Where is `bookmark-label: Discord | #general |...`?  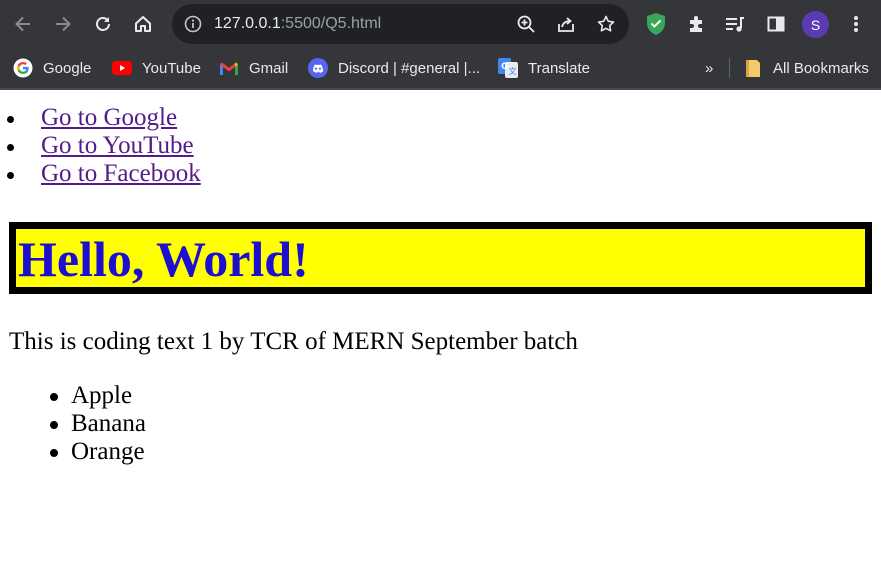
bookmark-label: Discord | #general |... is located at coordinates (409, 68).